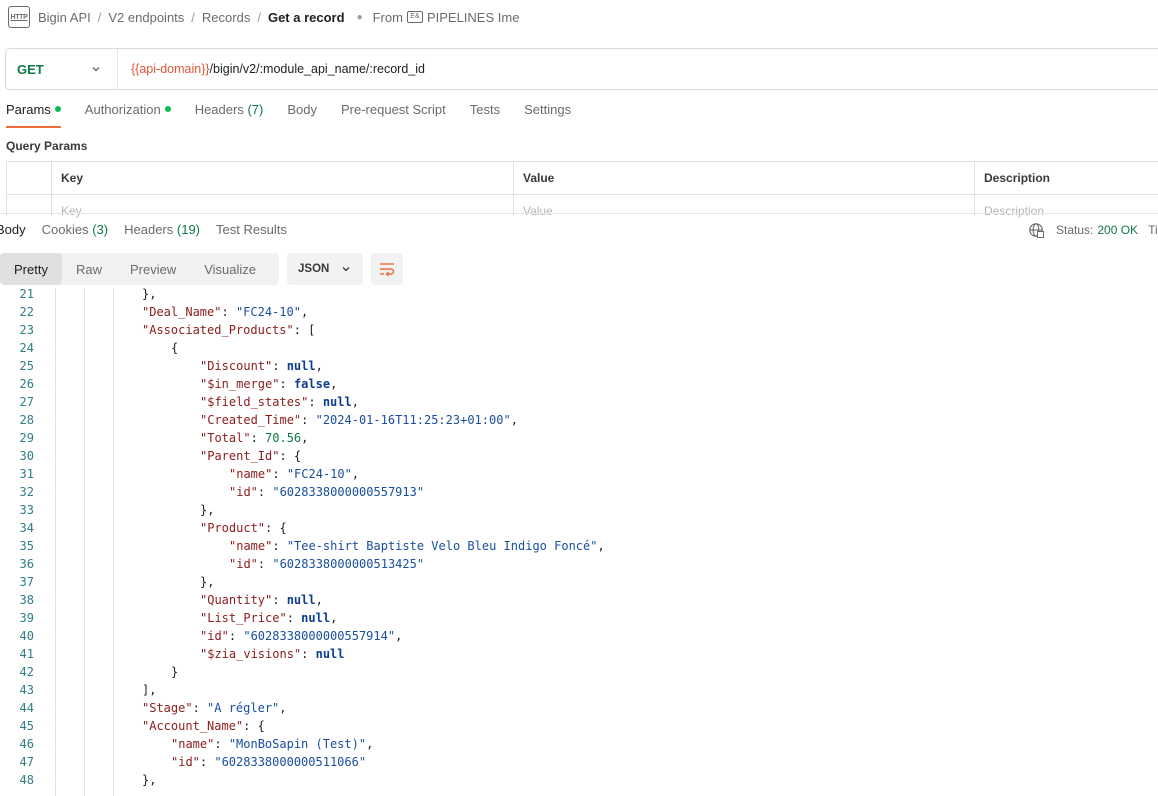  What do you see at coordinates (254, 438) in the screenshot?
I see `code-text: "Total": 70.56,` at bounding box center [254, 438].